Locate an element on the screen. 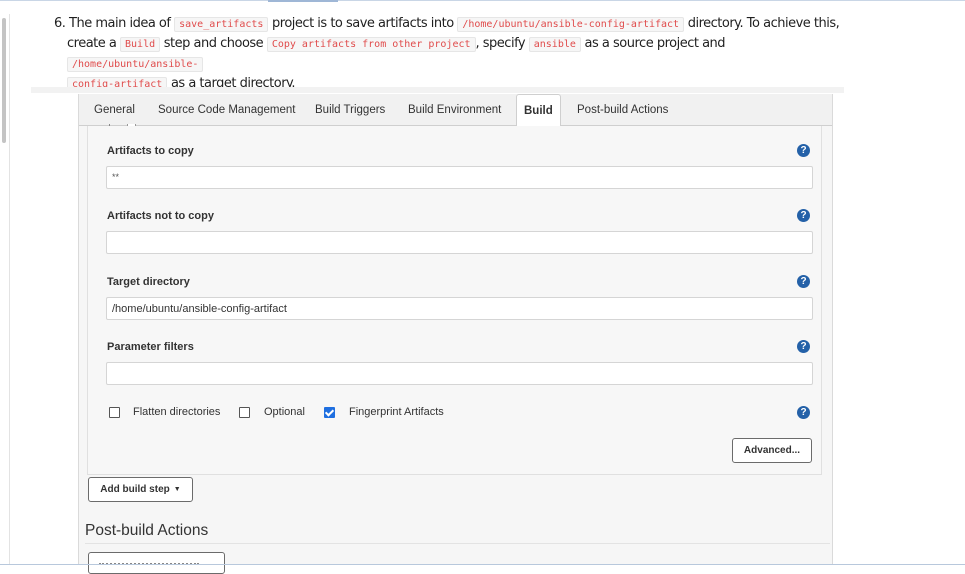 The width and height of the screenshot is (965, 574). target-directory-input: /home/ubuntu/ansible-config-artifact is located at coordinates (459, 308).